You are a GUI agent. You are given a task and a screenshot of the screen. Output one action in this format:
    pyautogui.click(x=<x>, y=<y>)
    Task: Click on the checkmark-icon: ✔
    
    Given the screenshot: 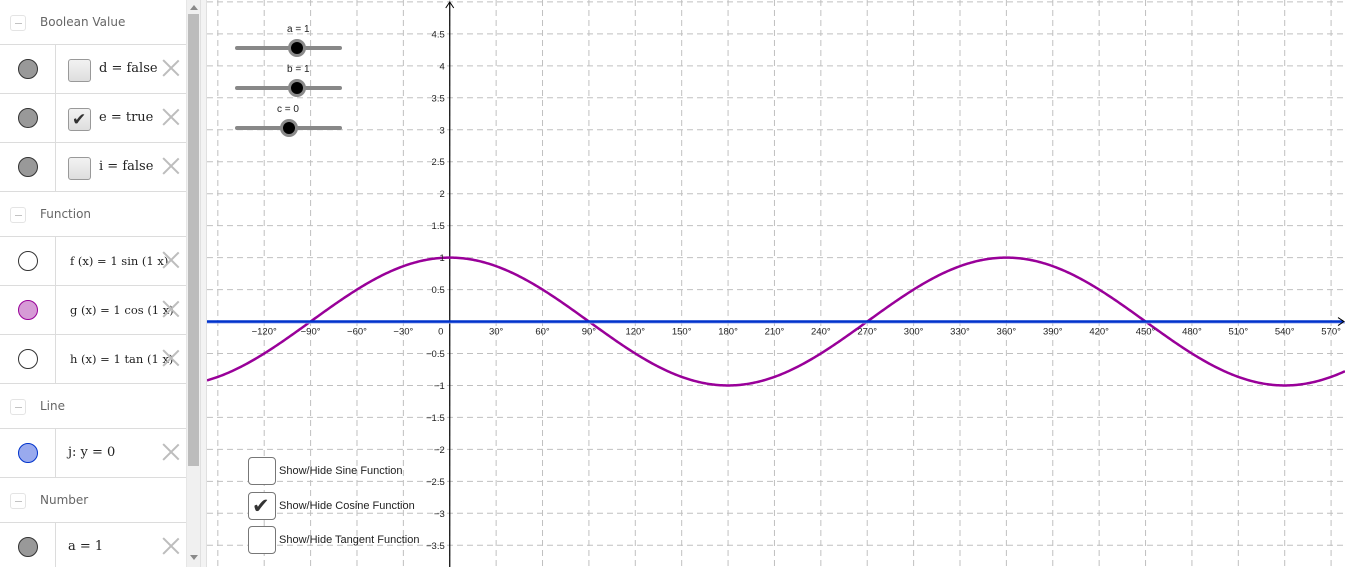 What is the action you would take?
    pyautogui.click(x=79, y=120)
    